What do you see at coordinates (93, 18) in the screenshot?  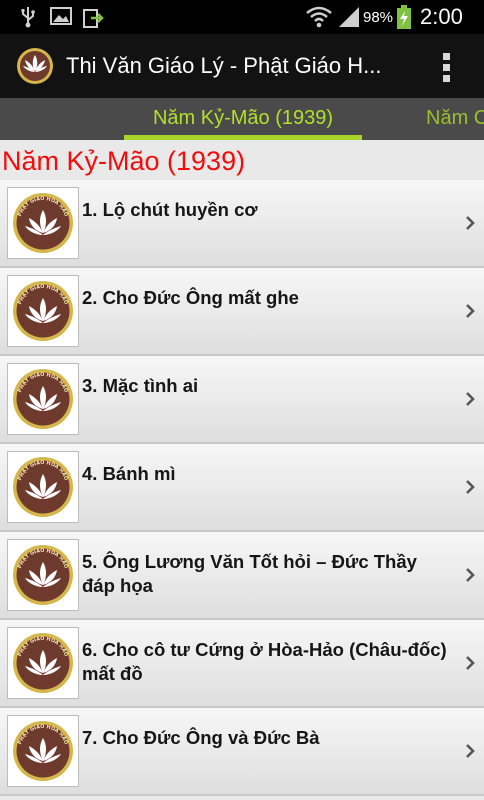 I see `download-notification-icon` at bounding box center [93, 18].